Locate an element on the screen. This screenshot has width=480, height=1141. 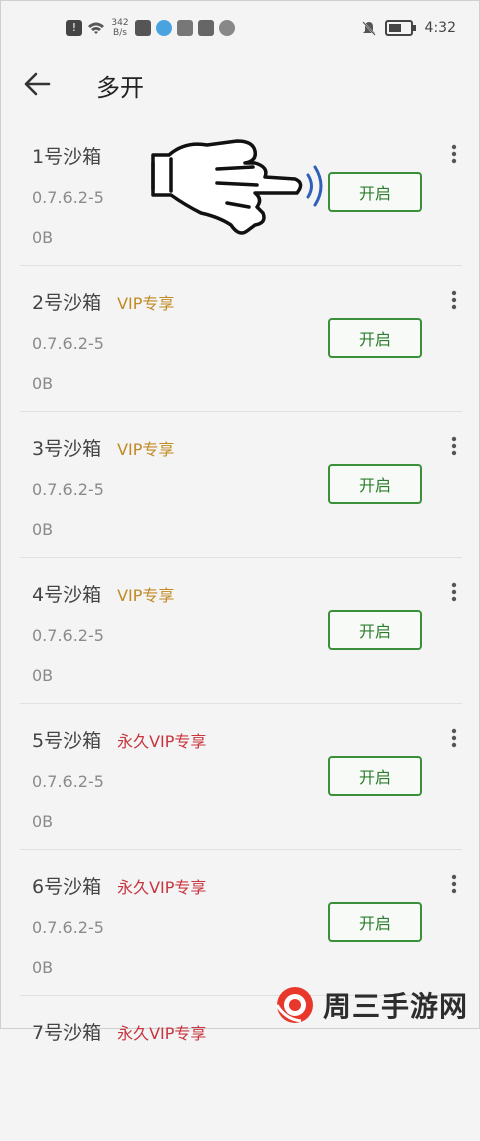
wifi-icon is located at coordinates (96, 28).